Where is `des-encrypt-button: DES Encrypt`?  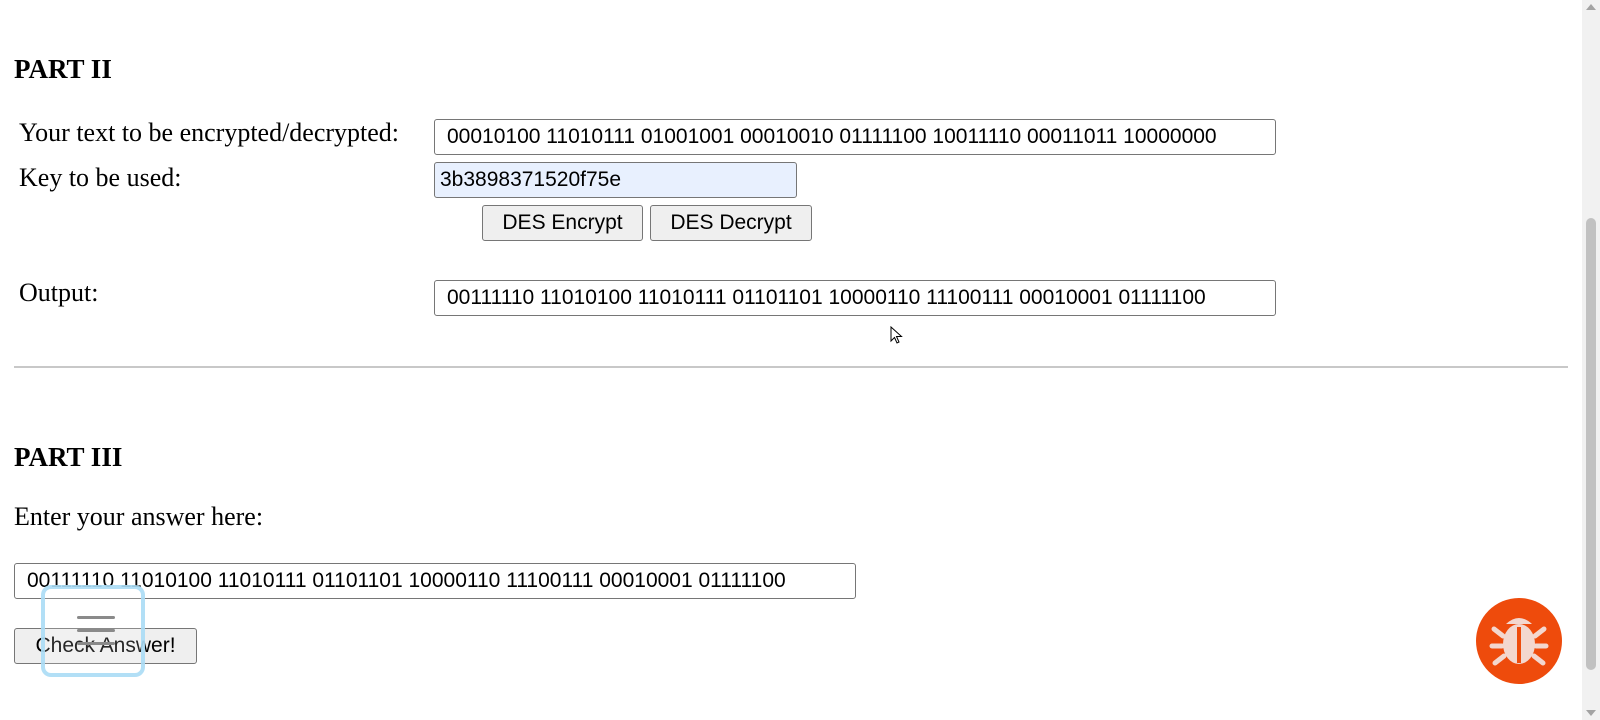
des-encrypt-button: DES Encrypt is located at coordinates (562, 223).